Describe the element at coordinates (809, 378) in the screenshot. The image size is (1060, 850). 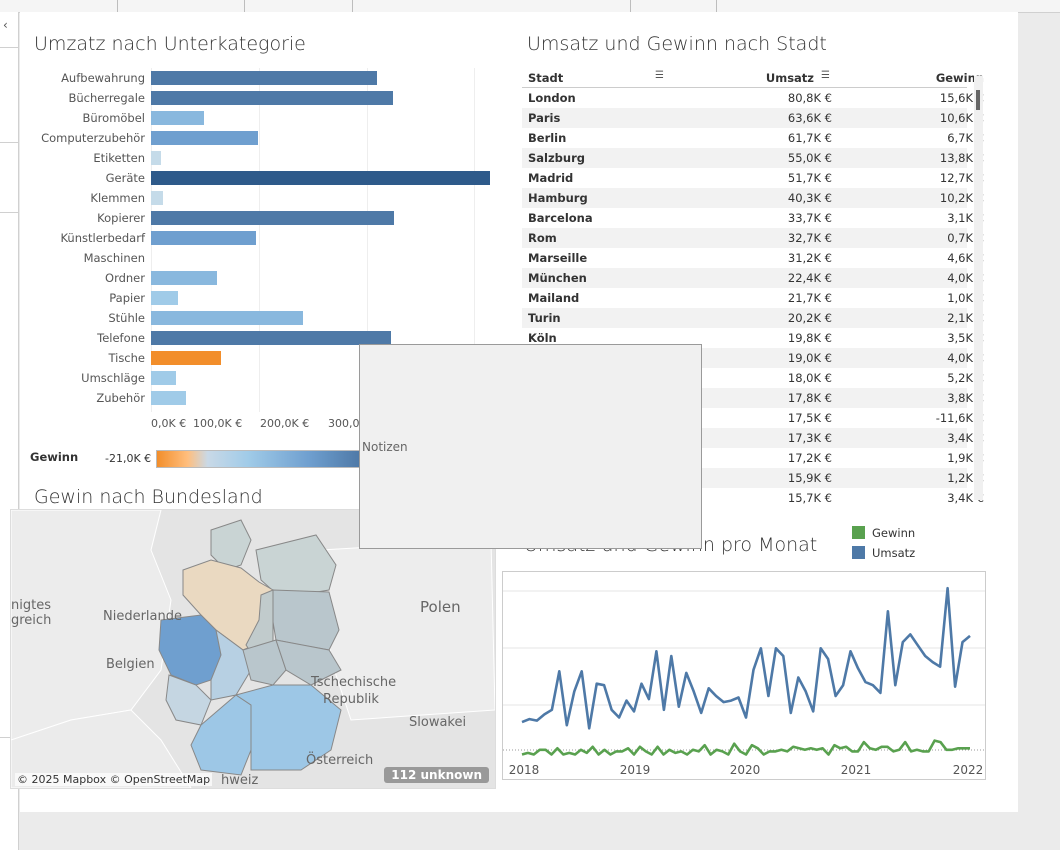
I see `cell-sales: 18,0K €` at that location.